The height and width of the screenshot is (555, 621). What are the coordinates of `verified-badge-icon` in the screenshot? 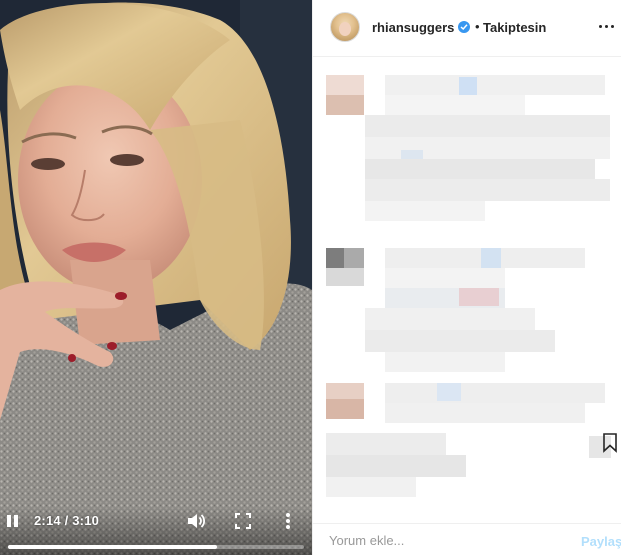 It's located at (464, 27).